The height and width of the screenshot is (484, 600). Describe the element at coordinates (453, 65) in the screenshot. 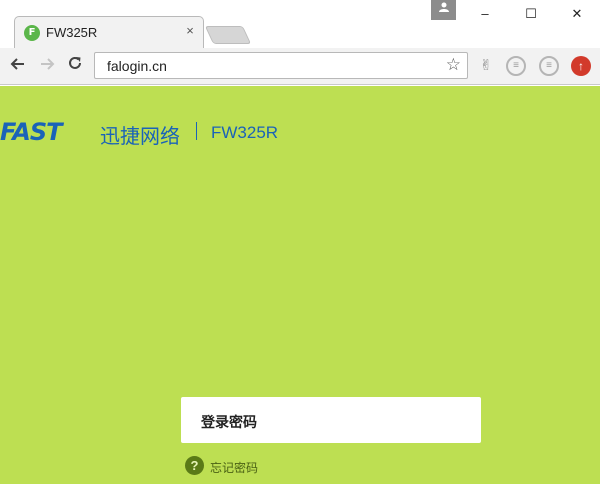

I see `star-icon: ☆` at that location.